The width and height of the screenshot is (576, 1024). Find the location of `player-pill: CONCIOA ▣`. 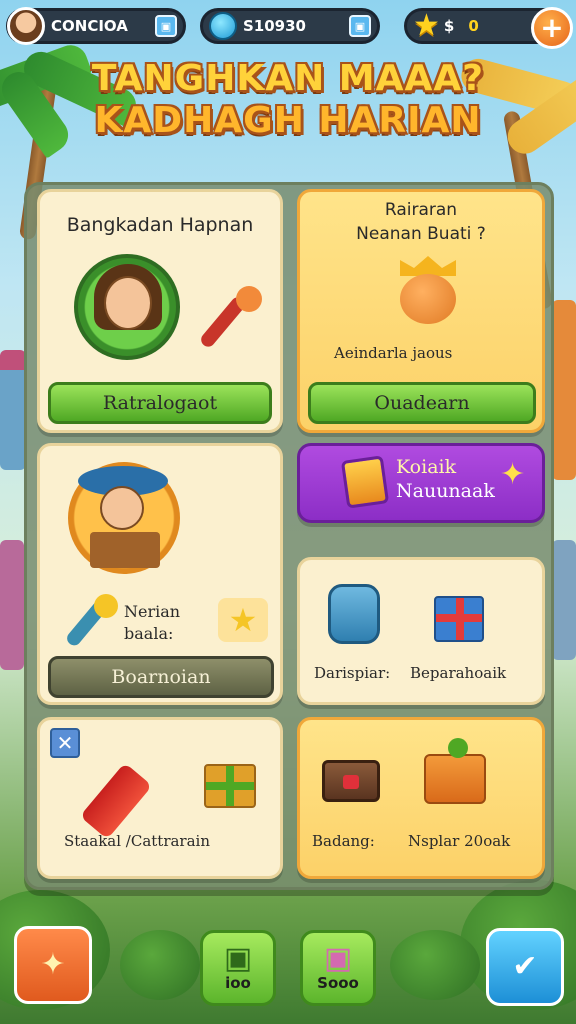

player-pill: CONCIOA ▣ is located at coordinates (96, 26).